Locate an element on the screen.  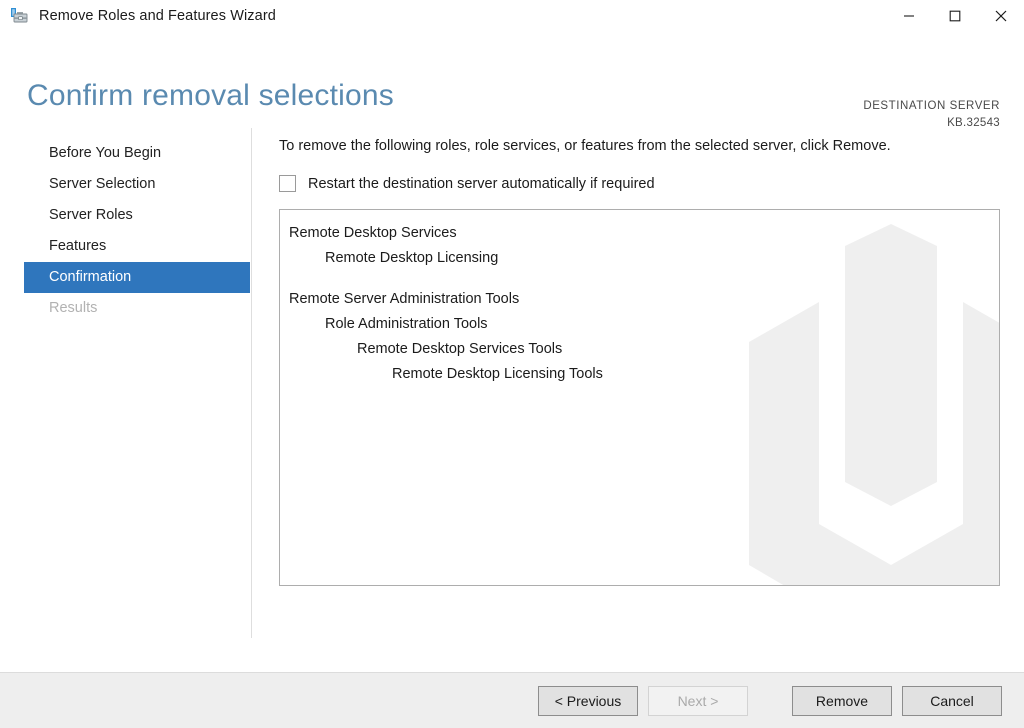
window-title: Remove Roles and Features Wizard is located at coordinates (157, 16).